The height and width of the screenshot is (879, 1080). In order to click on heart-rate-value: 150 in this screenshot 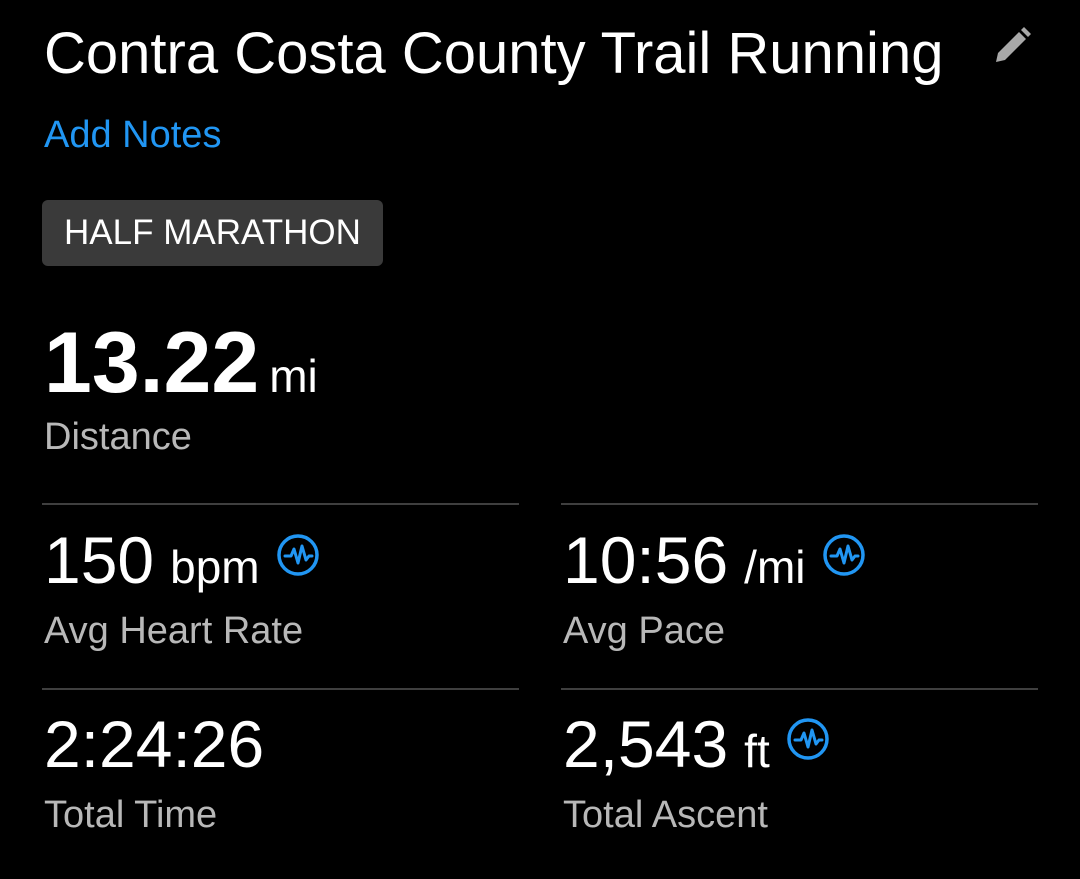, I will do `click(99, 560)`.